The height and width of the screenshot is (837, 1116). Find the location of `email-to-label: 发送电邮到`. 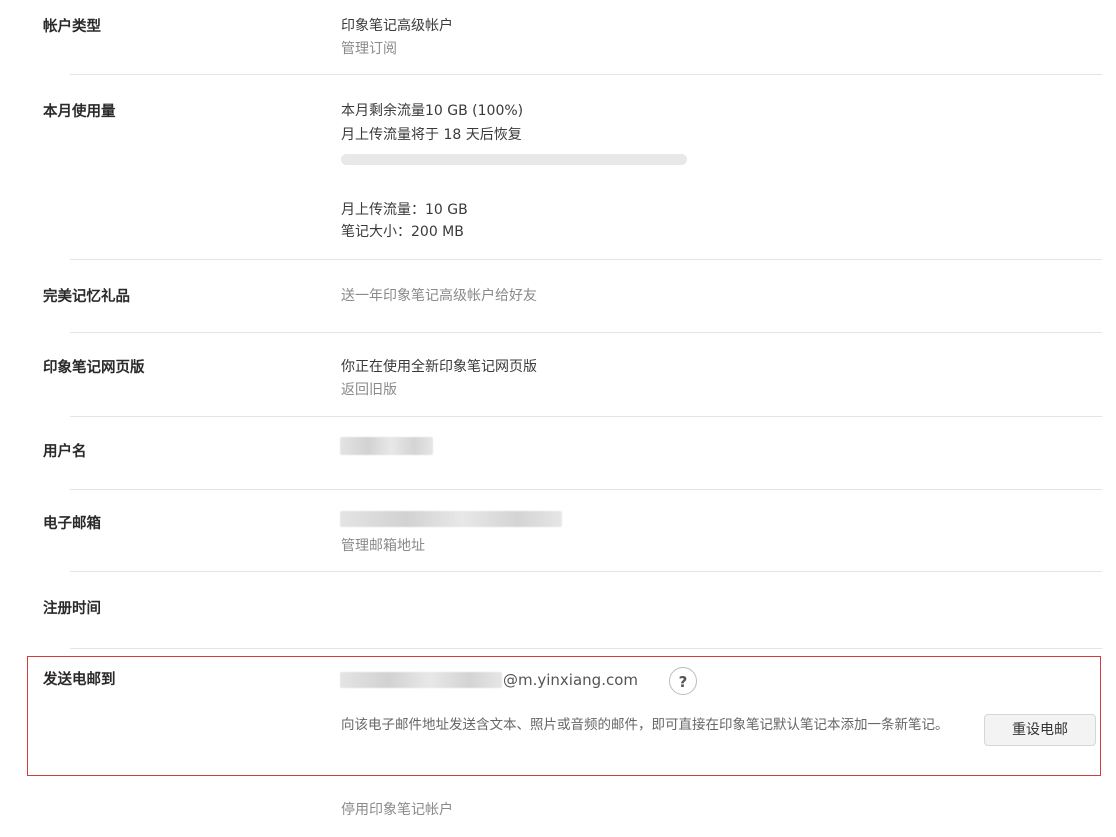

email-to-label: 发送电邮到 is located at coordinates (79, 680).